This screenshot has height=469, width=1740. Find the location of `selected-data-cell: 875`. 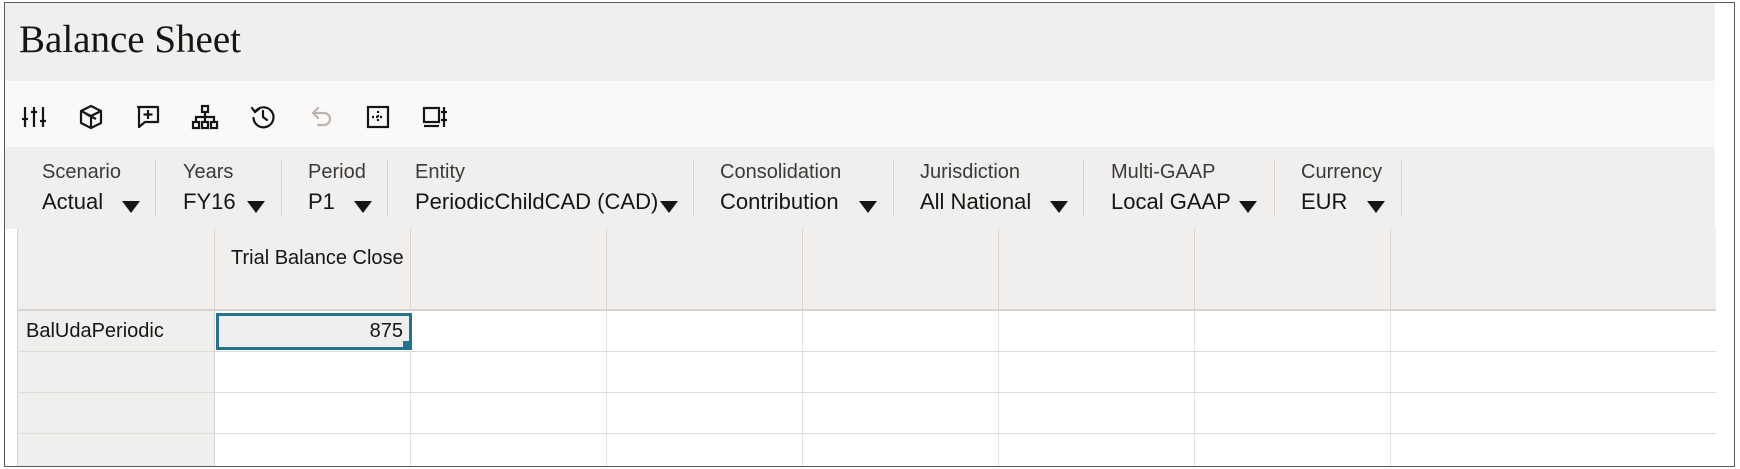

selected-data-cell: 875 is located at coordinates (314, 331).